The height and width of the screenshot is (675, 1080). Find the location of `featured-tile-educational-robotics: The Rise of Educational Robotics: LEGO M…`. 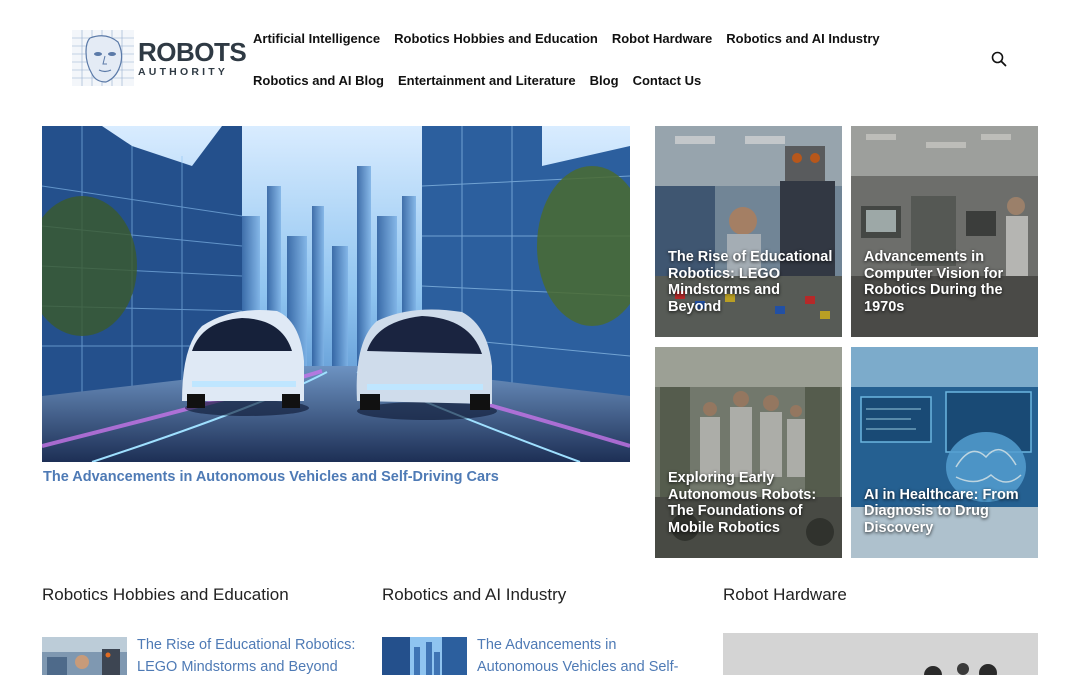

featured-tile-educational-robotics: The Rise of Educational Robotics: LEGO M… is located at coordinates (748, 231).